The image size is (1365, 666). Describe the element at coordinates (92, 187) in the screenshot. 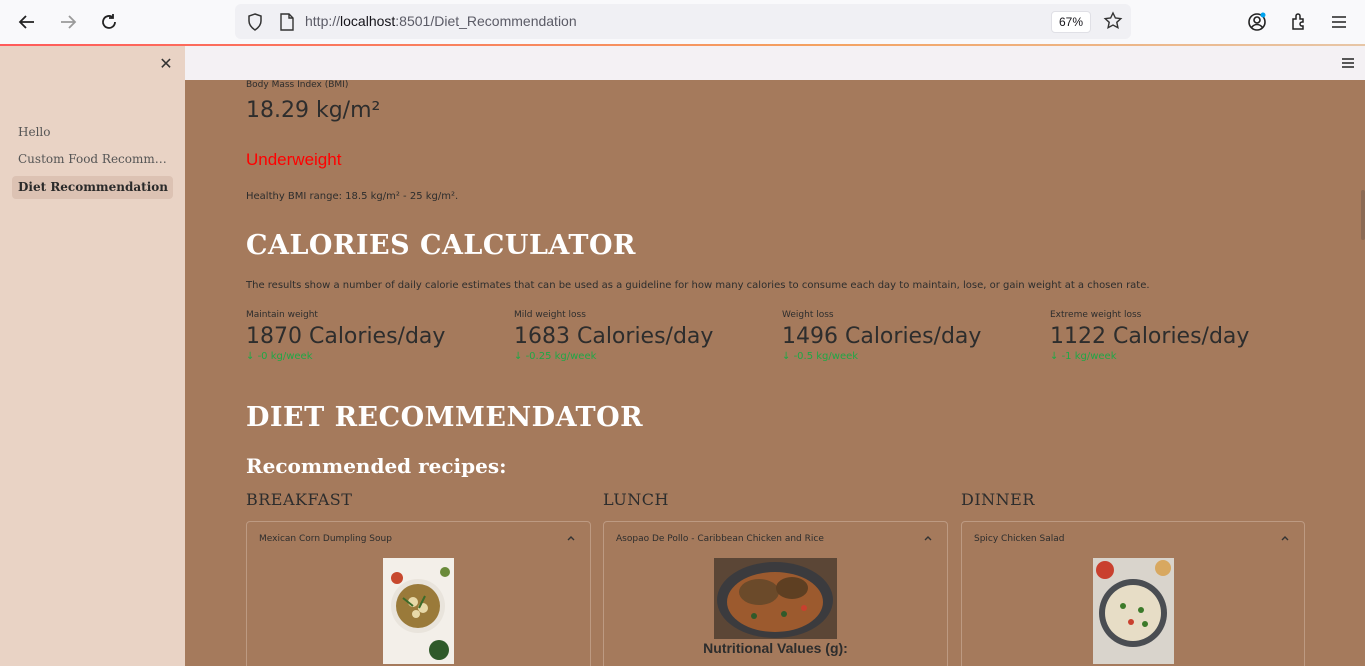

I see `sidebar-item-diet-recommendation: Diet Recommendation` at that location.